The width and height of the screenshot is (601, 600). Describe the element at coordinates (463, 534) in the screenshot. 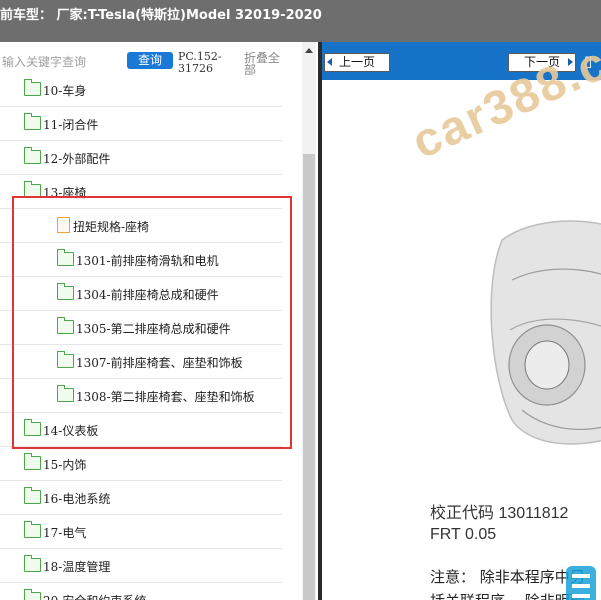

I see `frt-value: FRT 0.05` at that location.